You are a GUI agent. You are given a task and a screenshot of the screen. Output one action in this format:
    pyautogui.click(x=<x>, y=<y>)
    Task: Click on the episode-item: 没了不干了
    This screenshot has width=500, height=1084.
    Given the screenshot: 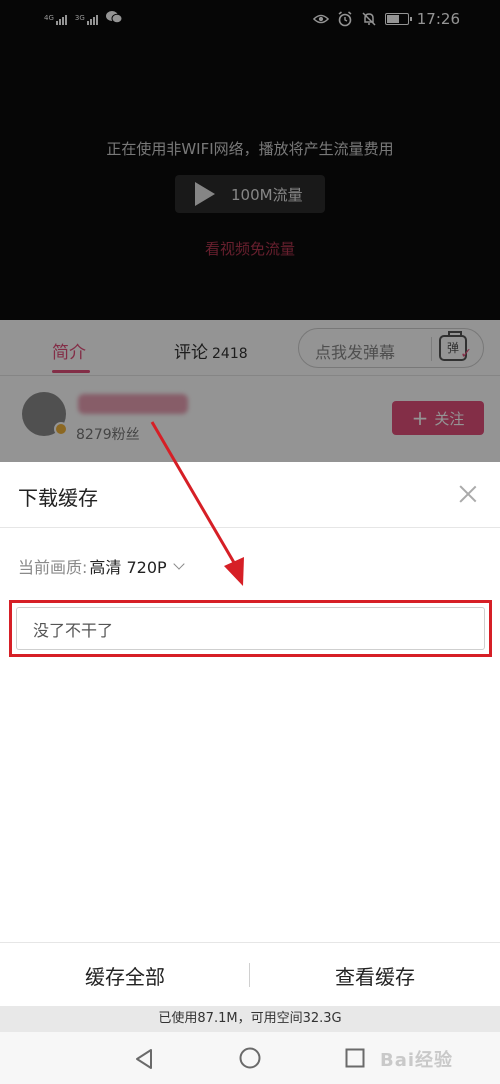 What is the action you would take?
    pyautogui.click(x=250, y=628)
    